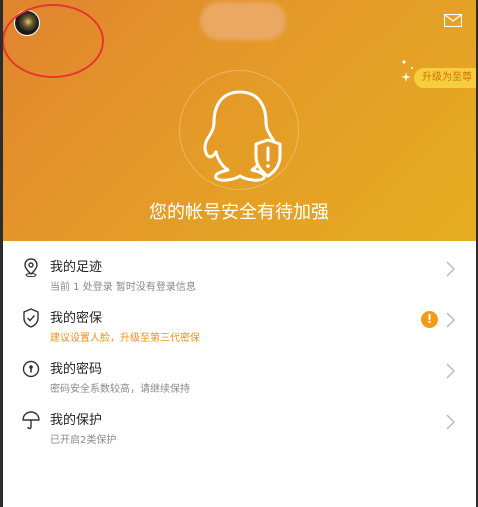 The image size is (478, 507). What do you see at coordinates (453, 20) in the screenshot?
I see `mail-icon` at bounding box center [453, 20].